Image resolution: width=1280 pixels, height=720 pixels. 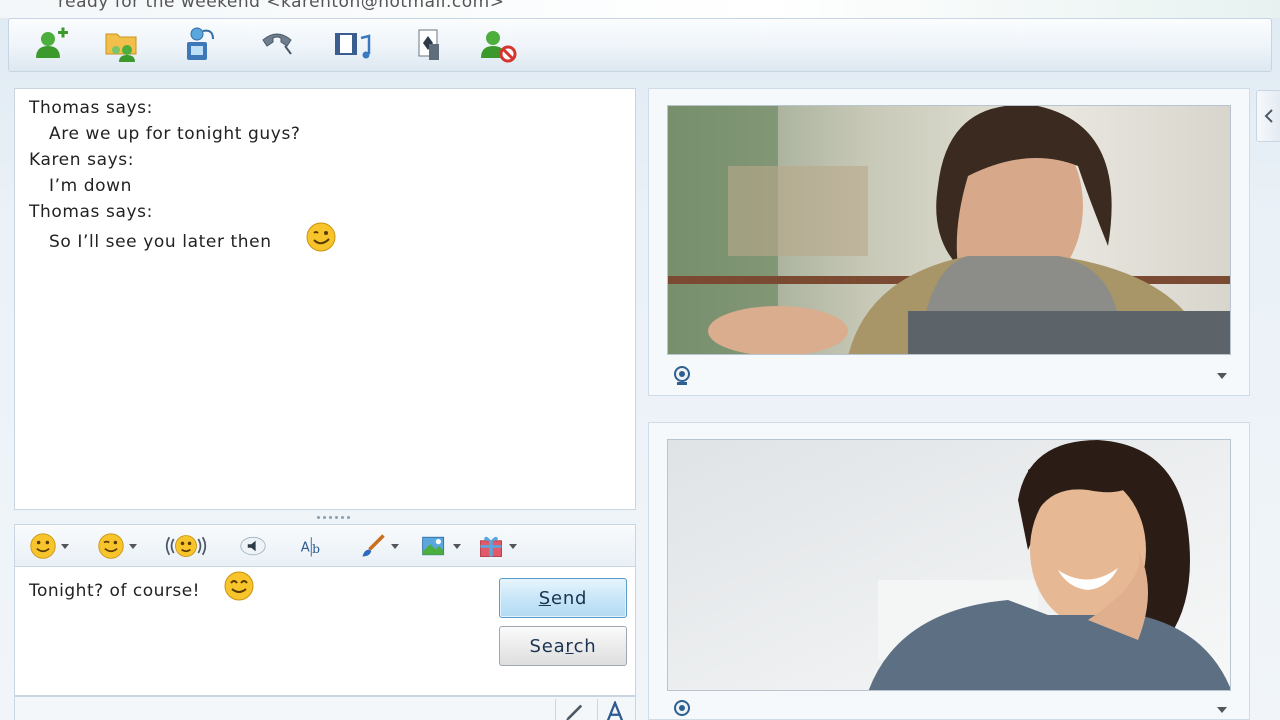 I want to click on block-button, so click(x=499, y=45).